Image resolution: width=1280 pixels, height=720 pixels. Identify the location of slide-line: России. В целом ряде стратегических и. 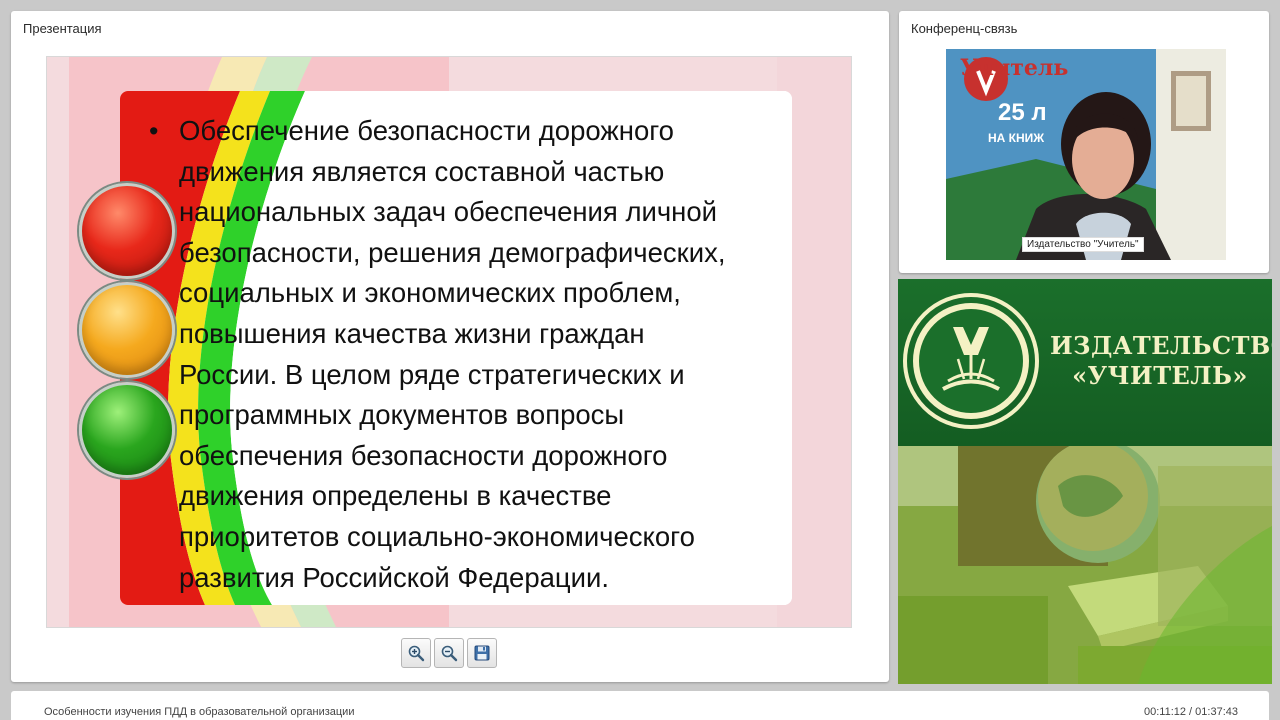
(432, 374).